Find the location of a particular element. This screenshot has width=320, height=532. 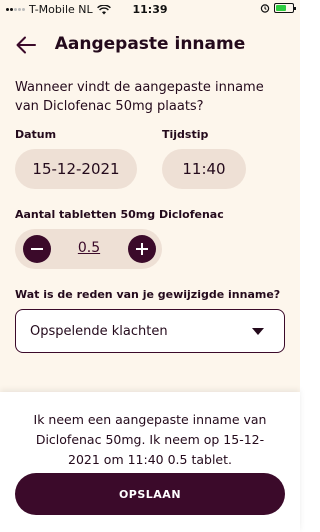

minus-icon is located at coordinates (37, 249).